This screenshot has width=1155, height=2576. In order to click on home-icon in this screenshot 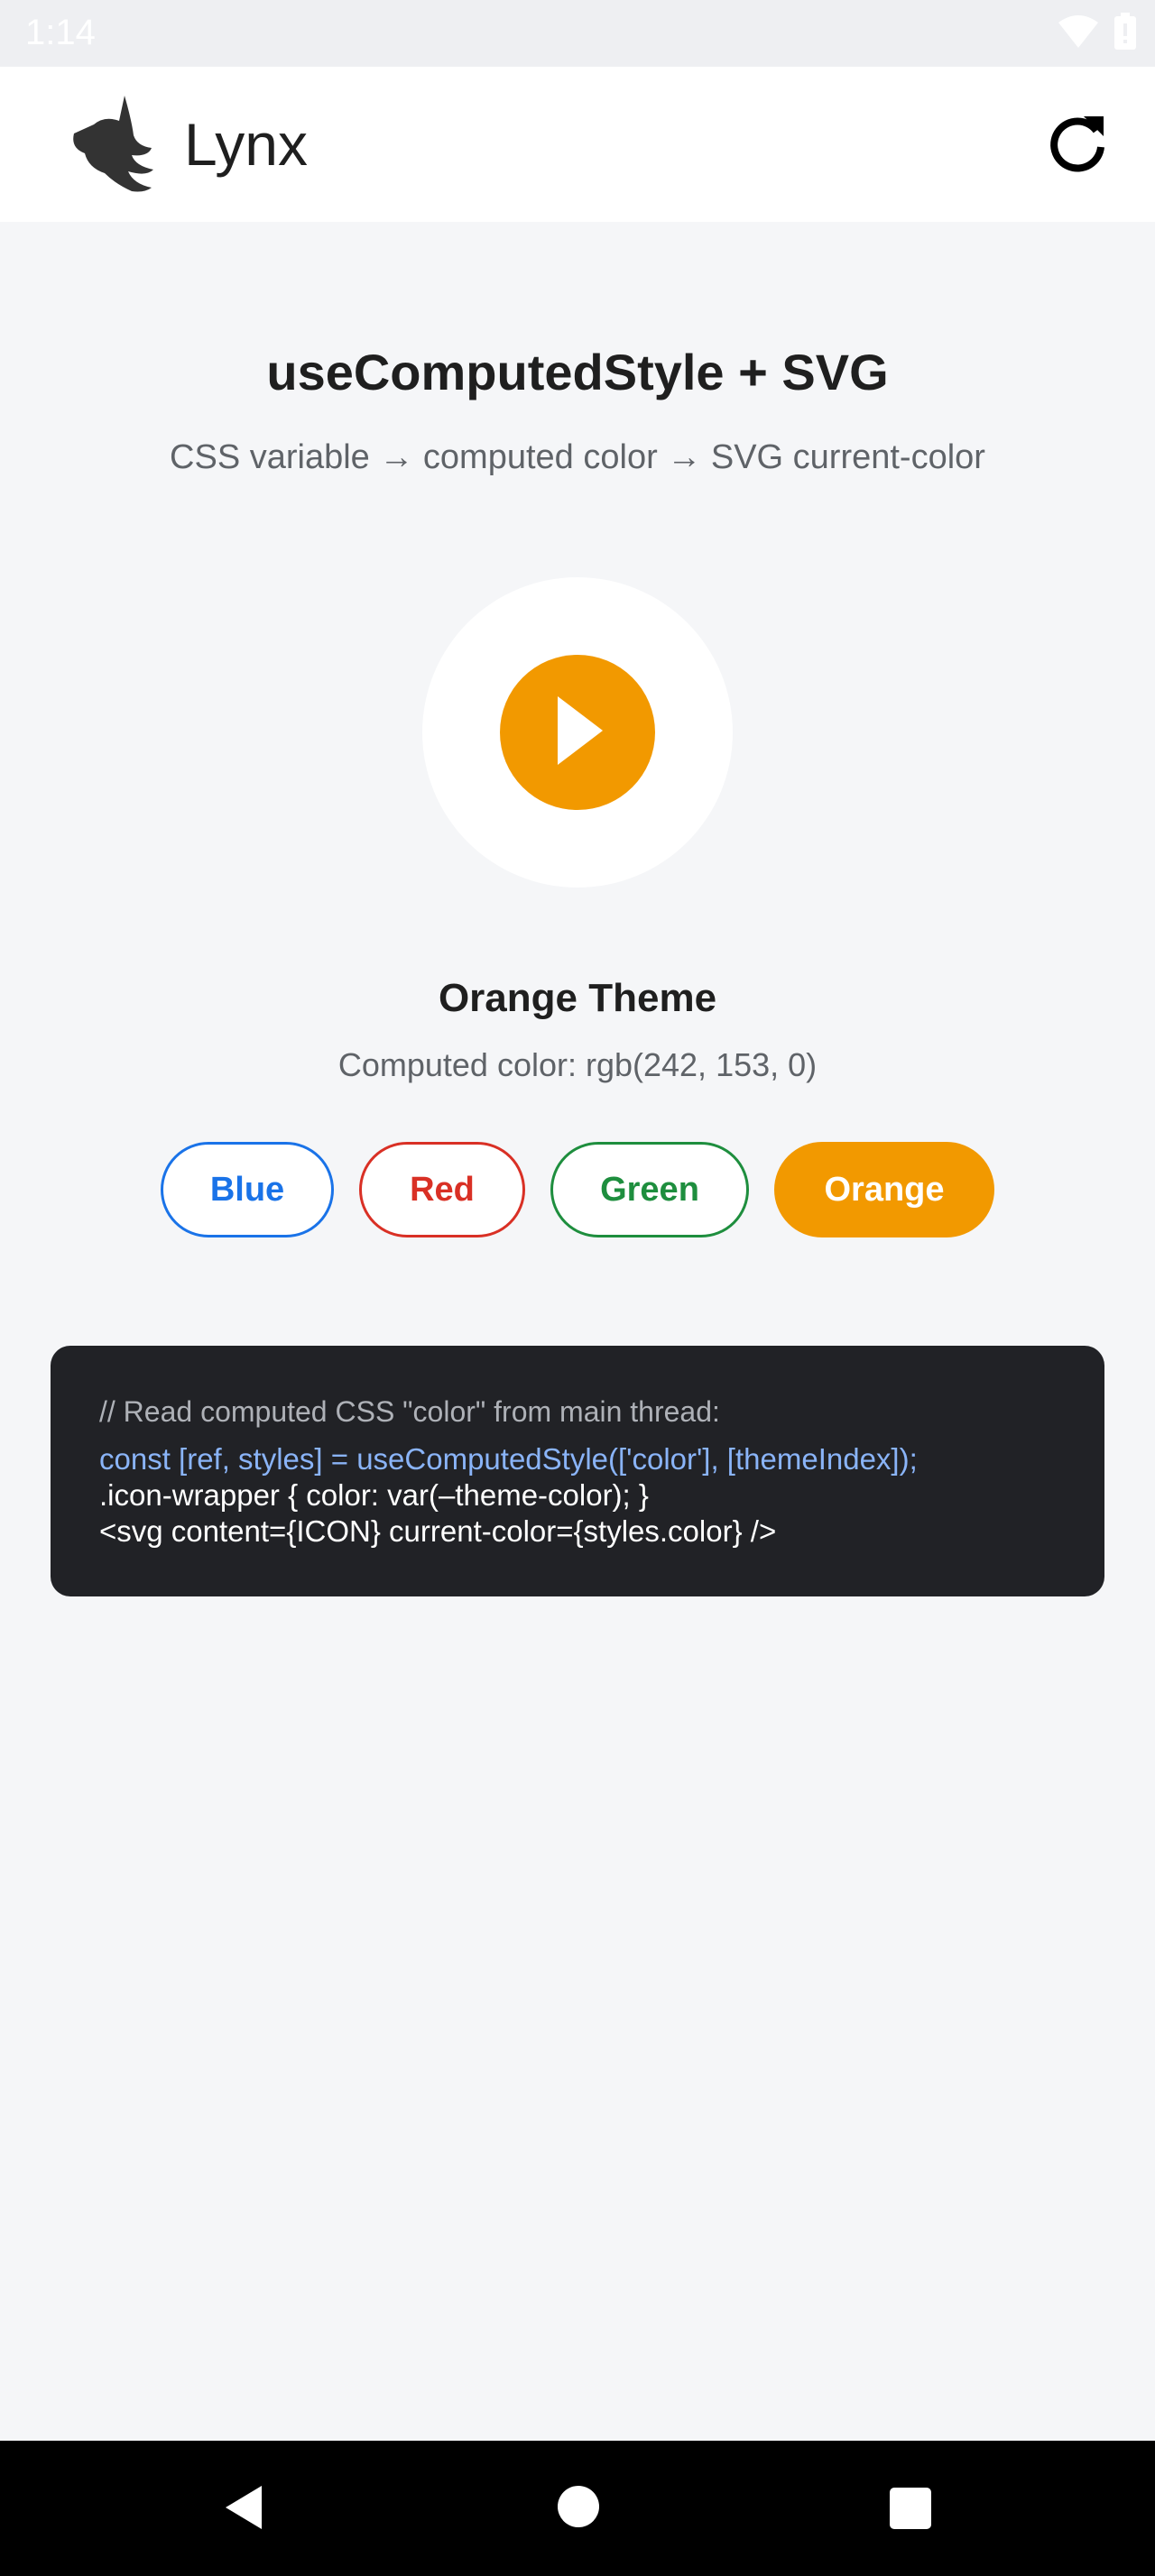, I will do `click(578, 2506)`.